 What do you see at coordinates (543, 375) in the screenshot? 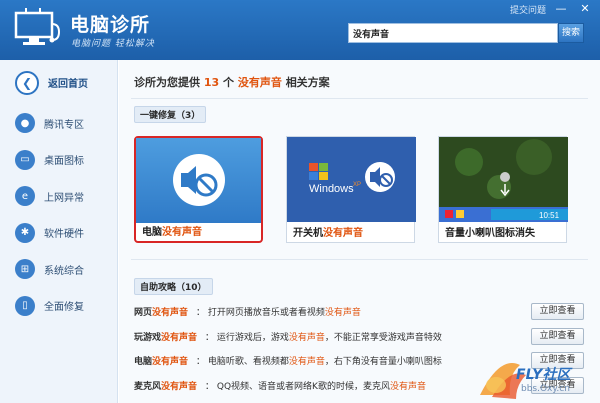
I see `watermark-brand: FLY社区` at bounding box center [543, 375].